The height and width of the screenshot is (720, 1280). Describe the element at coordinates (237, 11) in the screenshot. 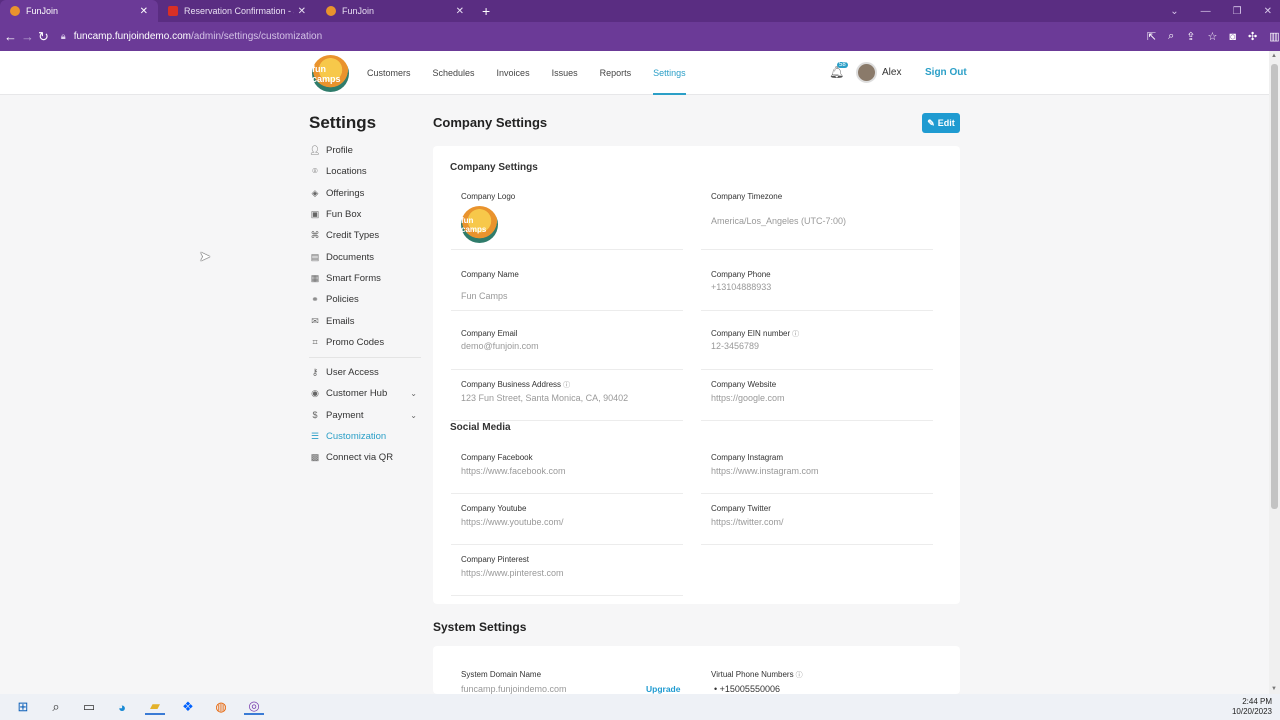

I see `browser-tab-2: Reservation Confirmation - alex@ ✕` at that location.